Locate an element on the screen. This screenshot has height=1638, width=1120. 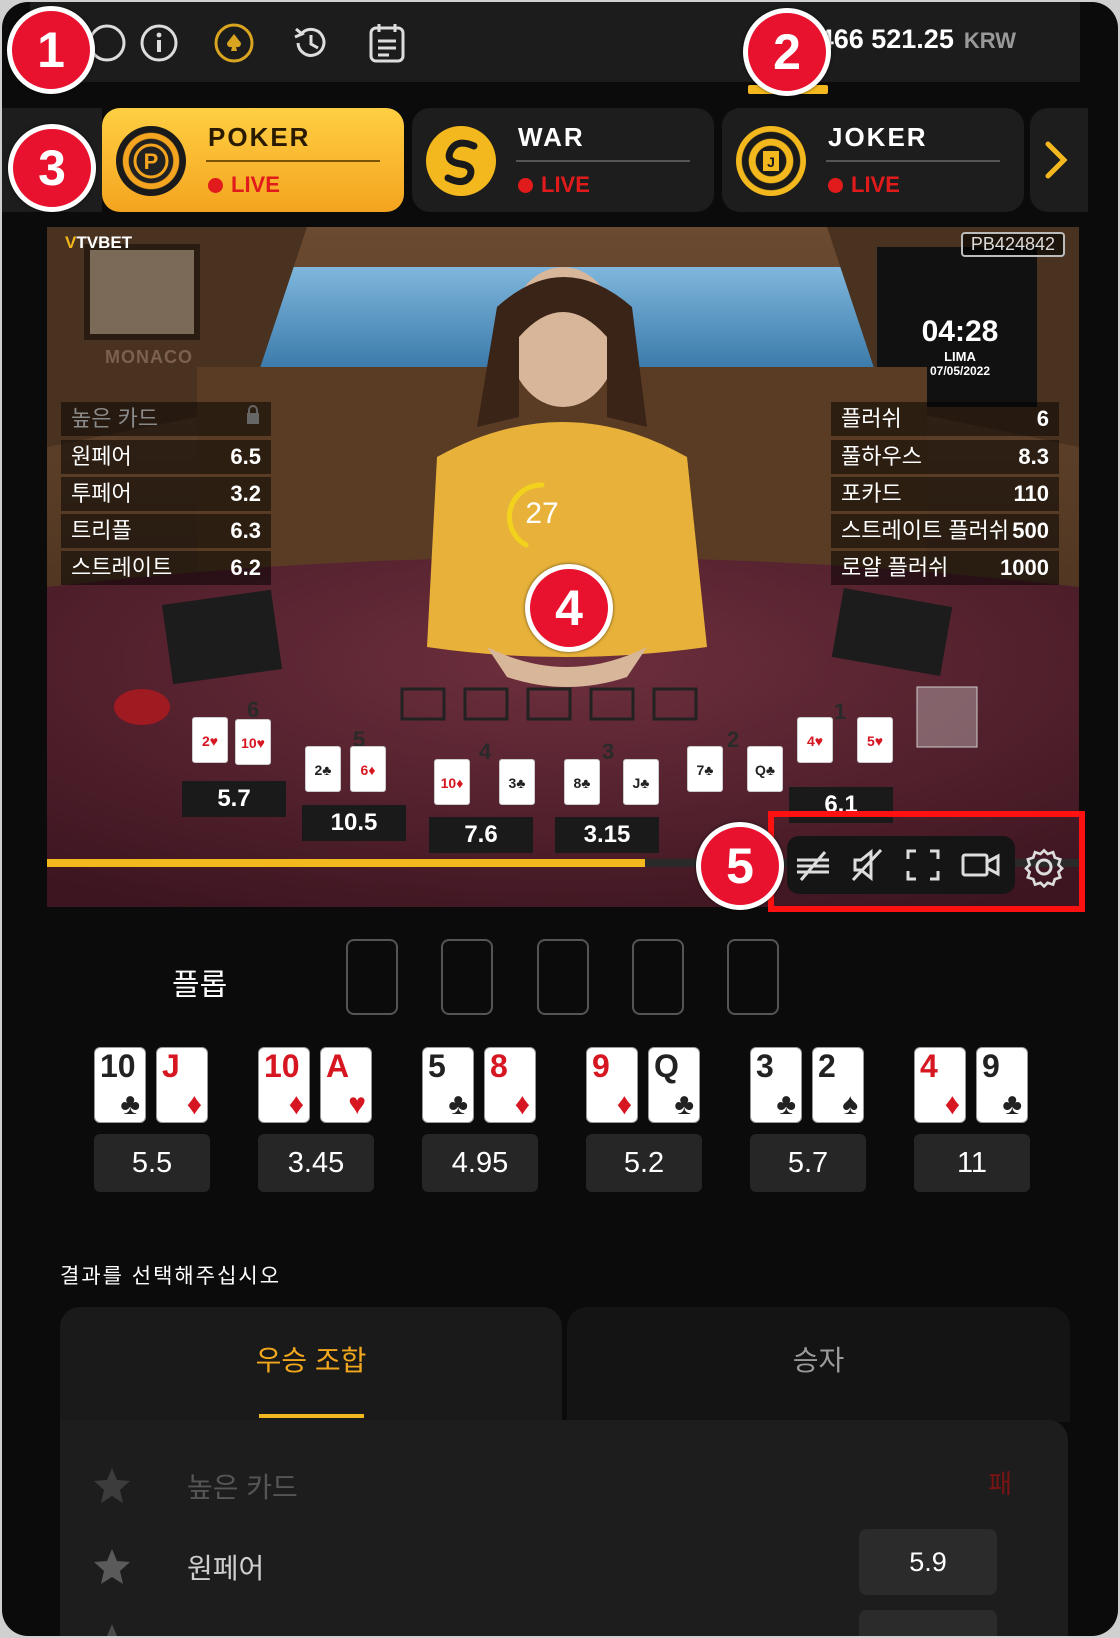
bet-options-panel is located at coordinates (564, 1528).